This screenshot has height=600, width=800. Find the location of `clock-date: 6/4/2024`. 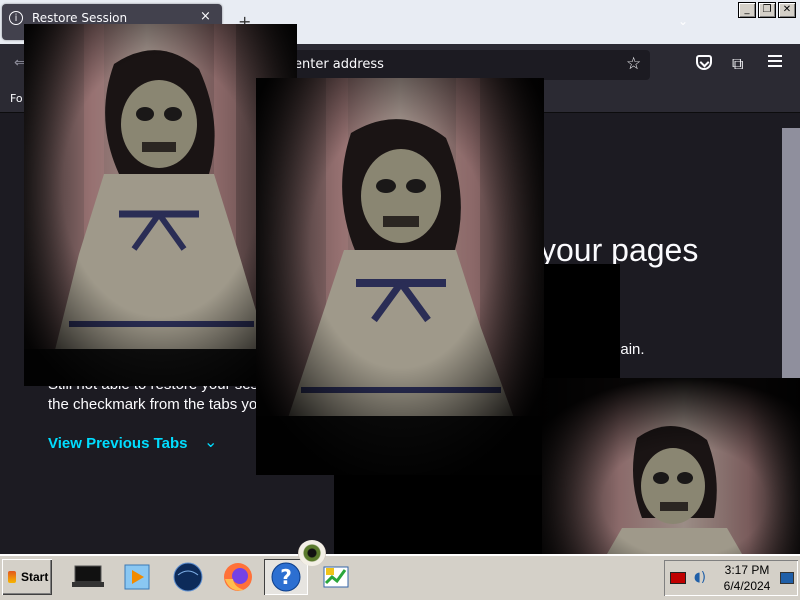

clock-date: 6/4/2024 is located at coordinates (747, 586).